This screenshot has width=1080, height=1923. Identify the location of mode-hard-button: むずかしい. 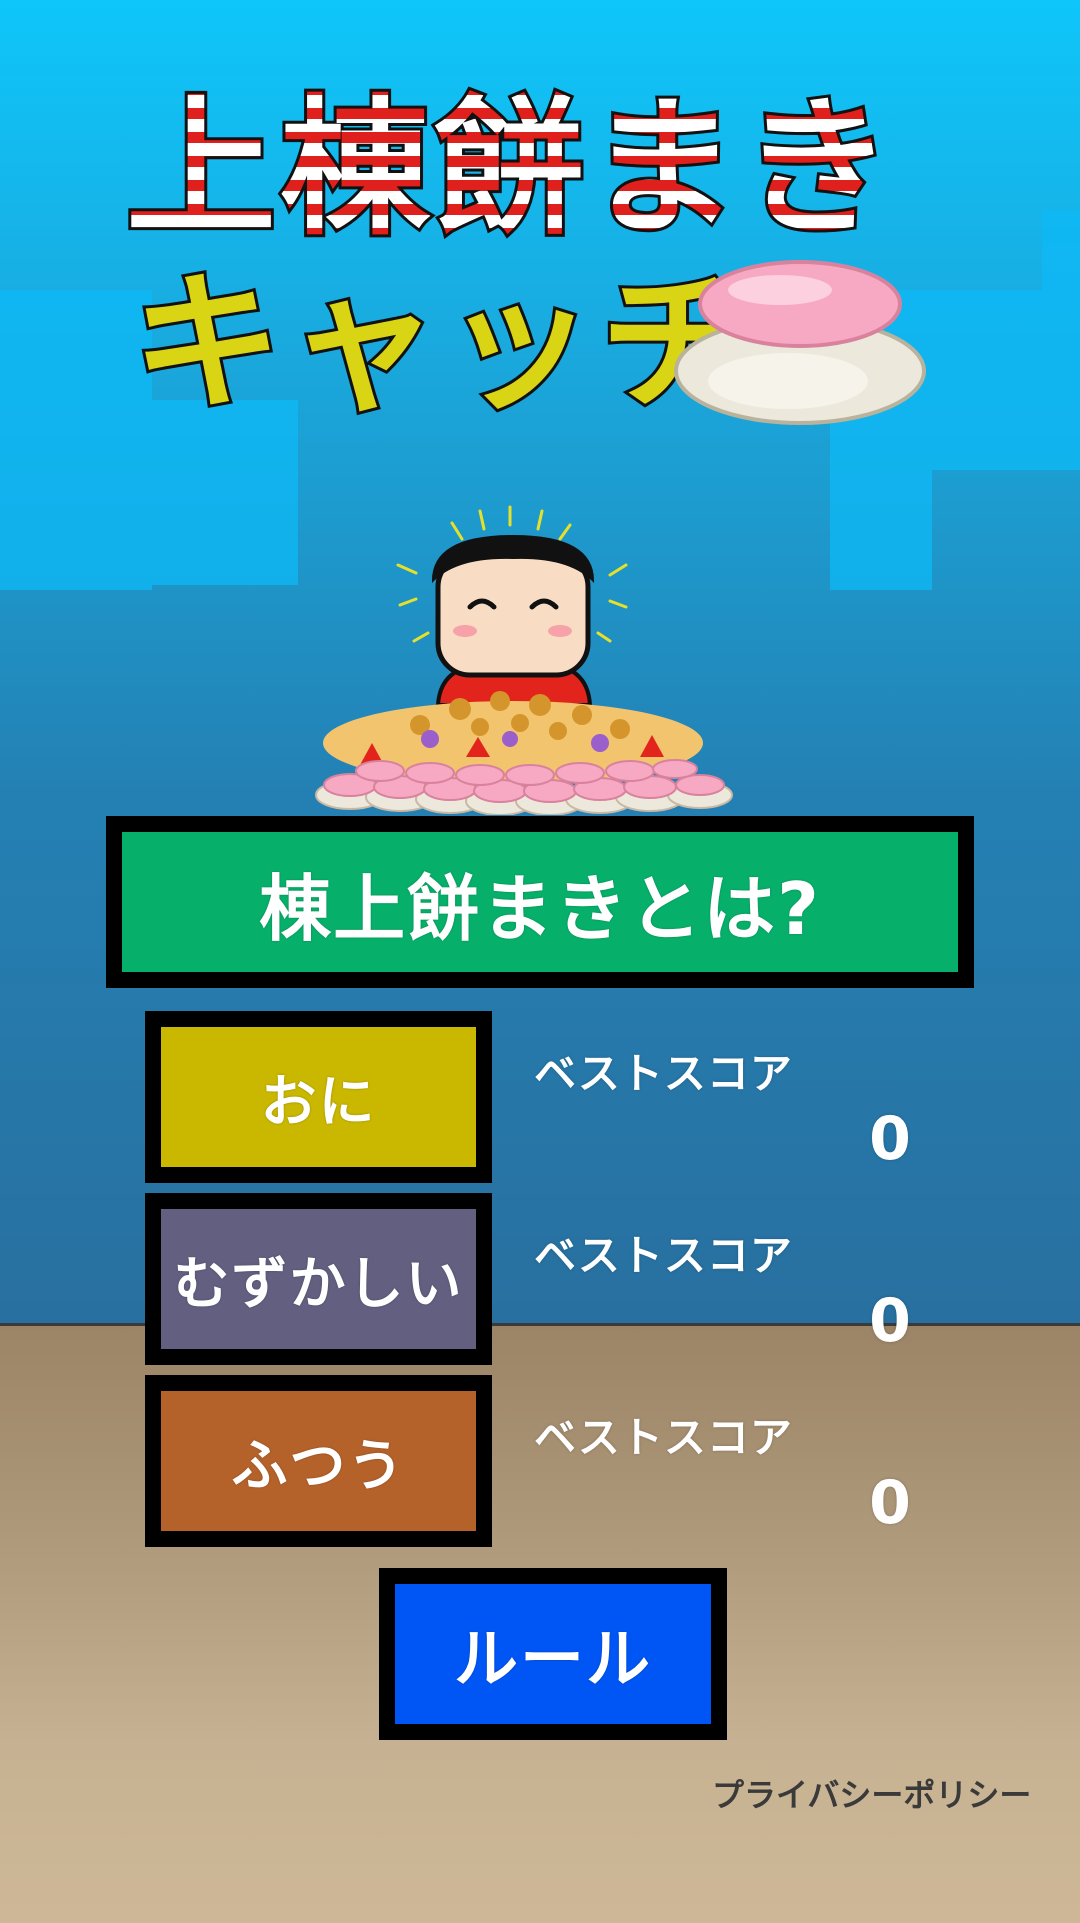
(318, 1279).